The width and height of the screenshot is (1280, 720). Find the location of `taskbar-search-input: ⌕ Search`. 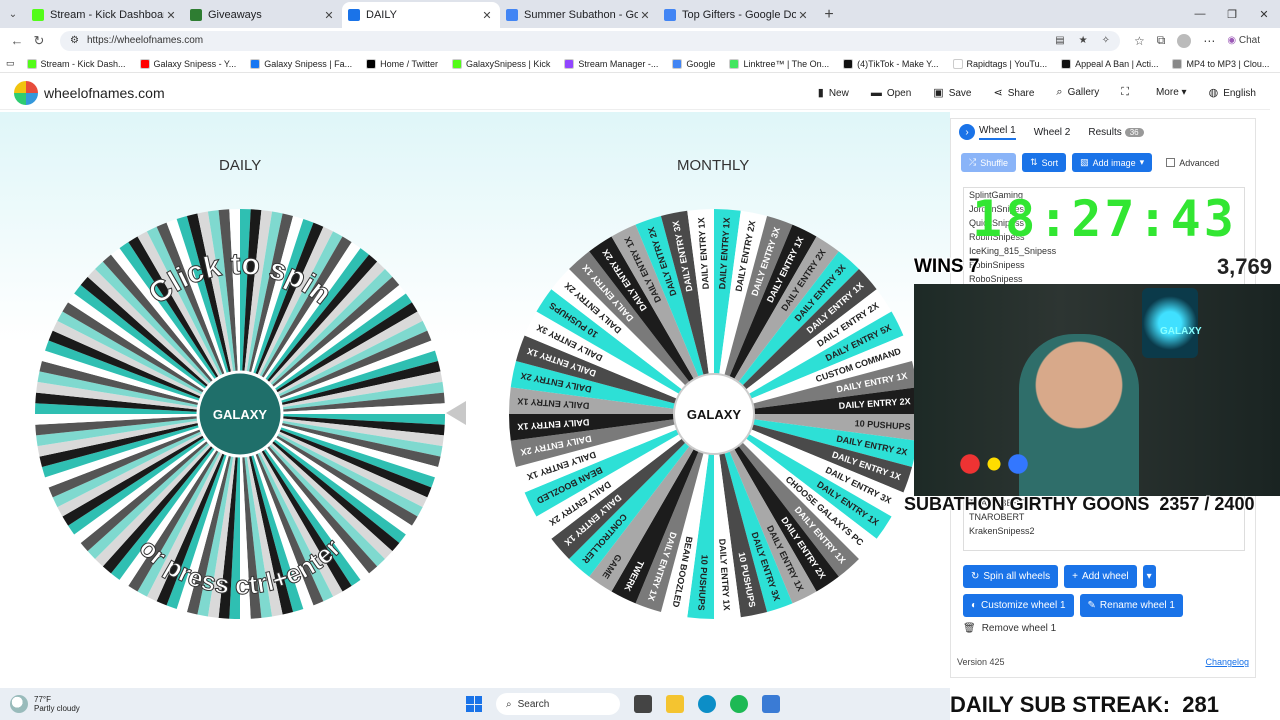

taskbar-search-input: ⌕ Search is located at coordinates (558, 704).